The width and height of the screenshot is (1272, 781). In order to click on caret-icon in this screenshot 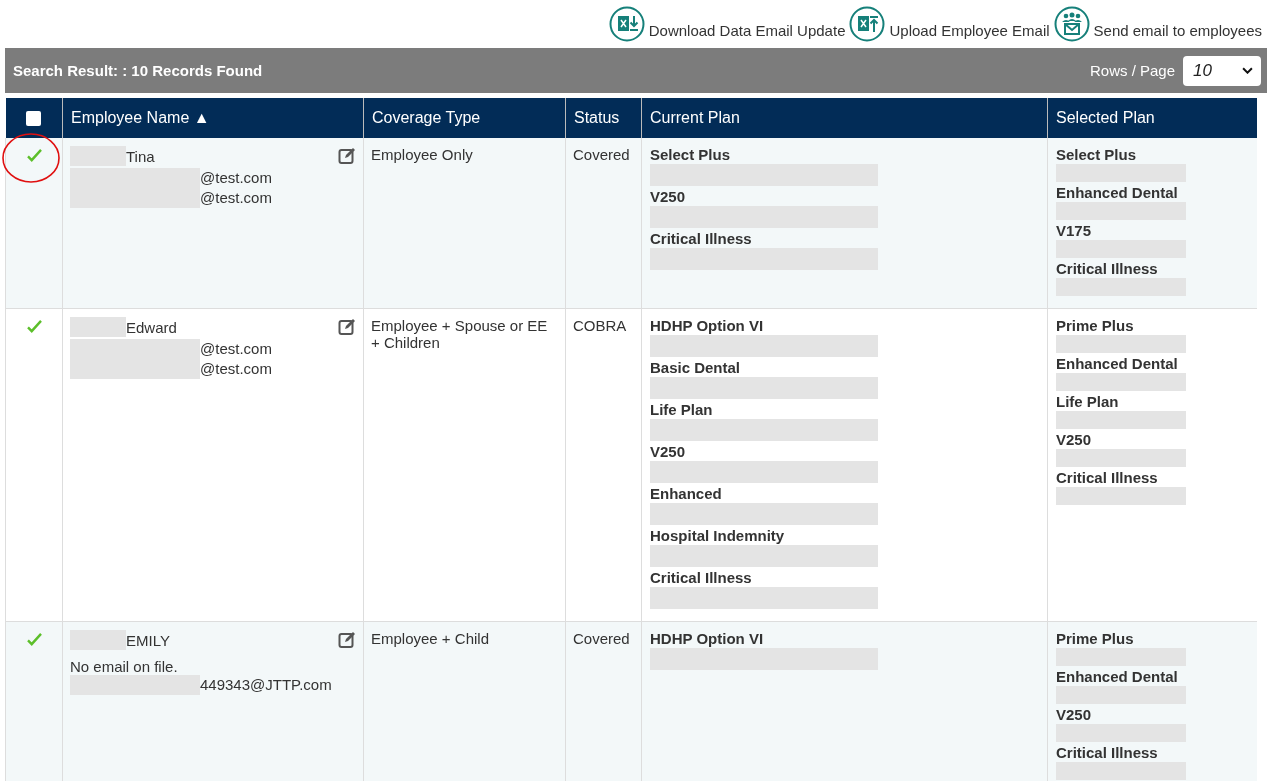, I will do `click(1247, 70)`.